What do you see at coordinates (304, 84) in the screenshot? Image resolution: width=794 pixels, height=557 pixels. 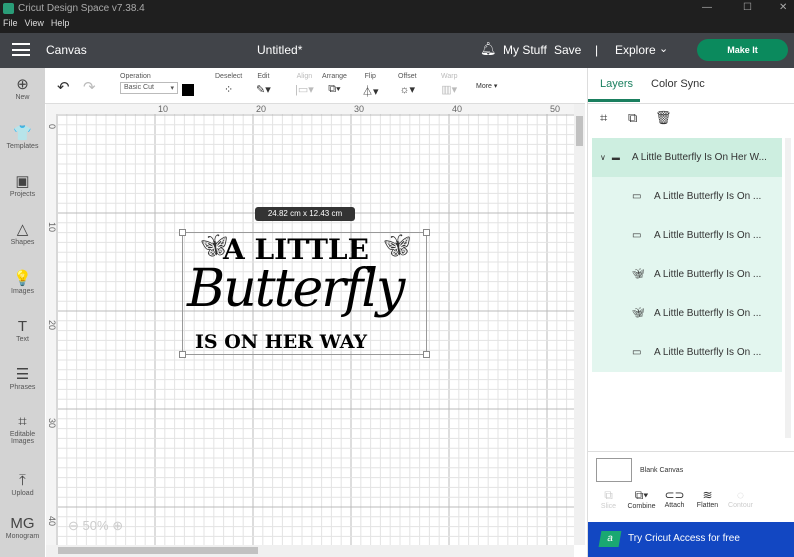 I see `align-button: Align |▭▾` at bounding box center [304, 84].